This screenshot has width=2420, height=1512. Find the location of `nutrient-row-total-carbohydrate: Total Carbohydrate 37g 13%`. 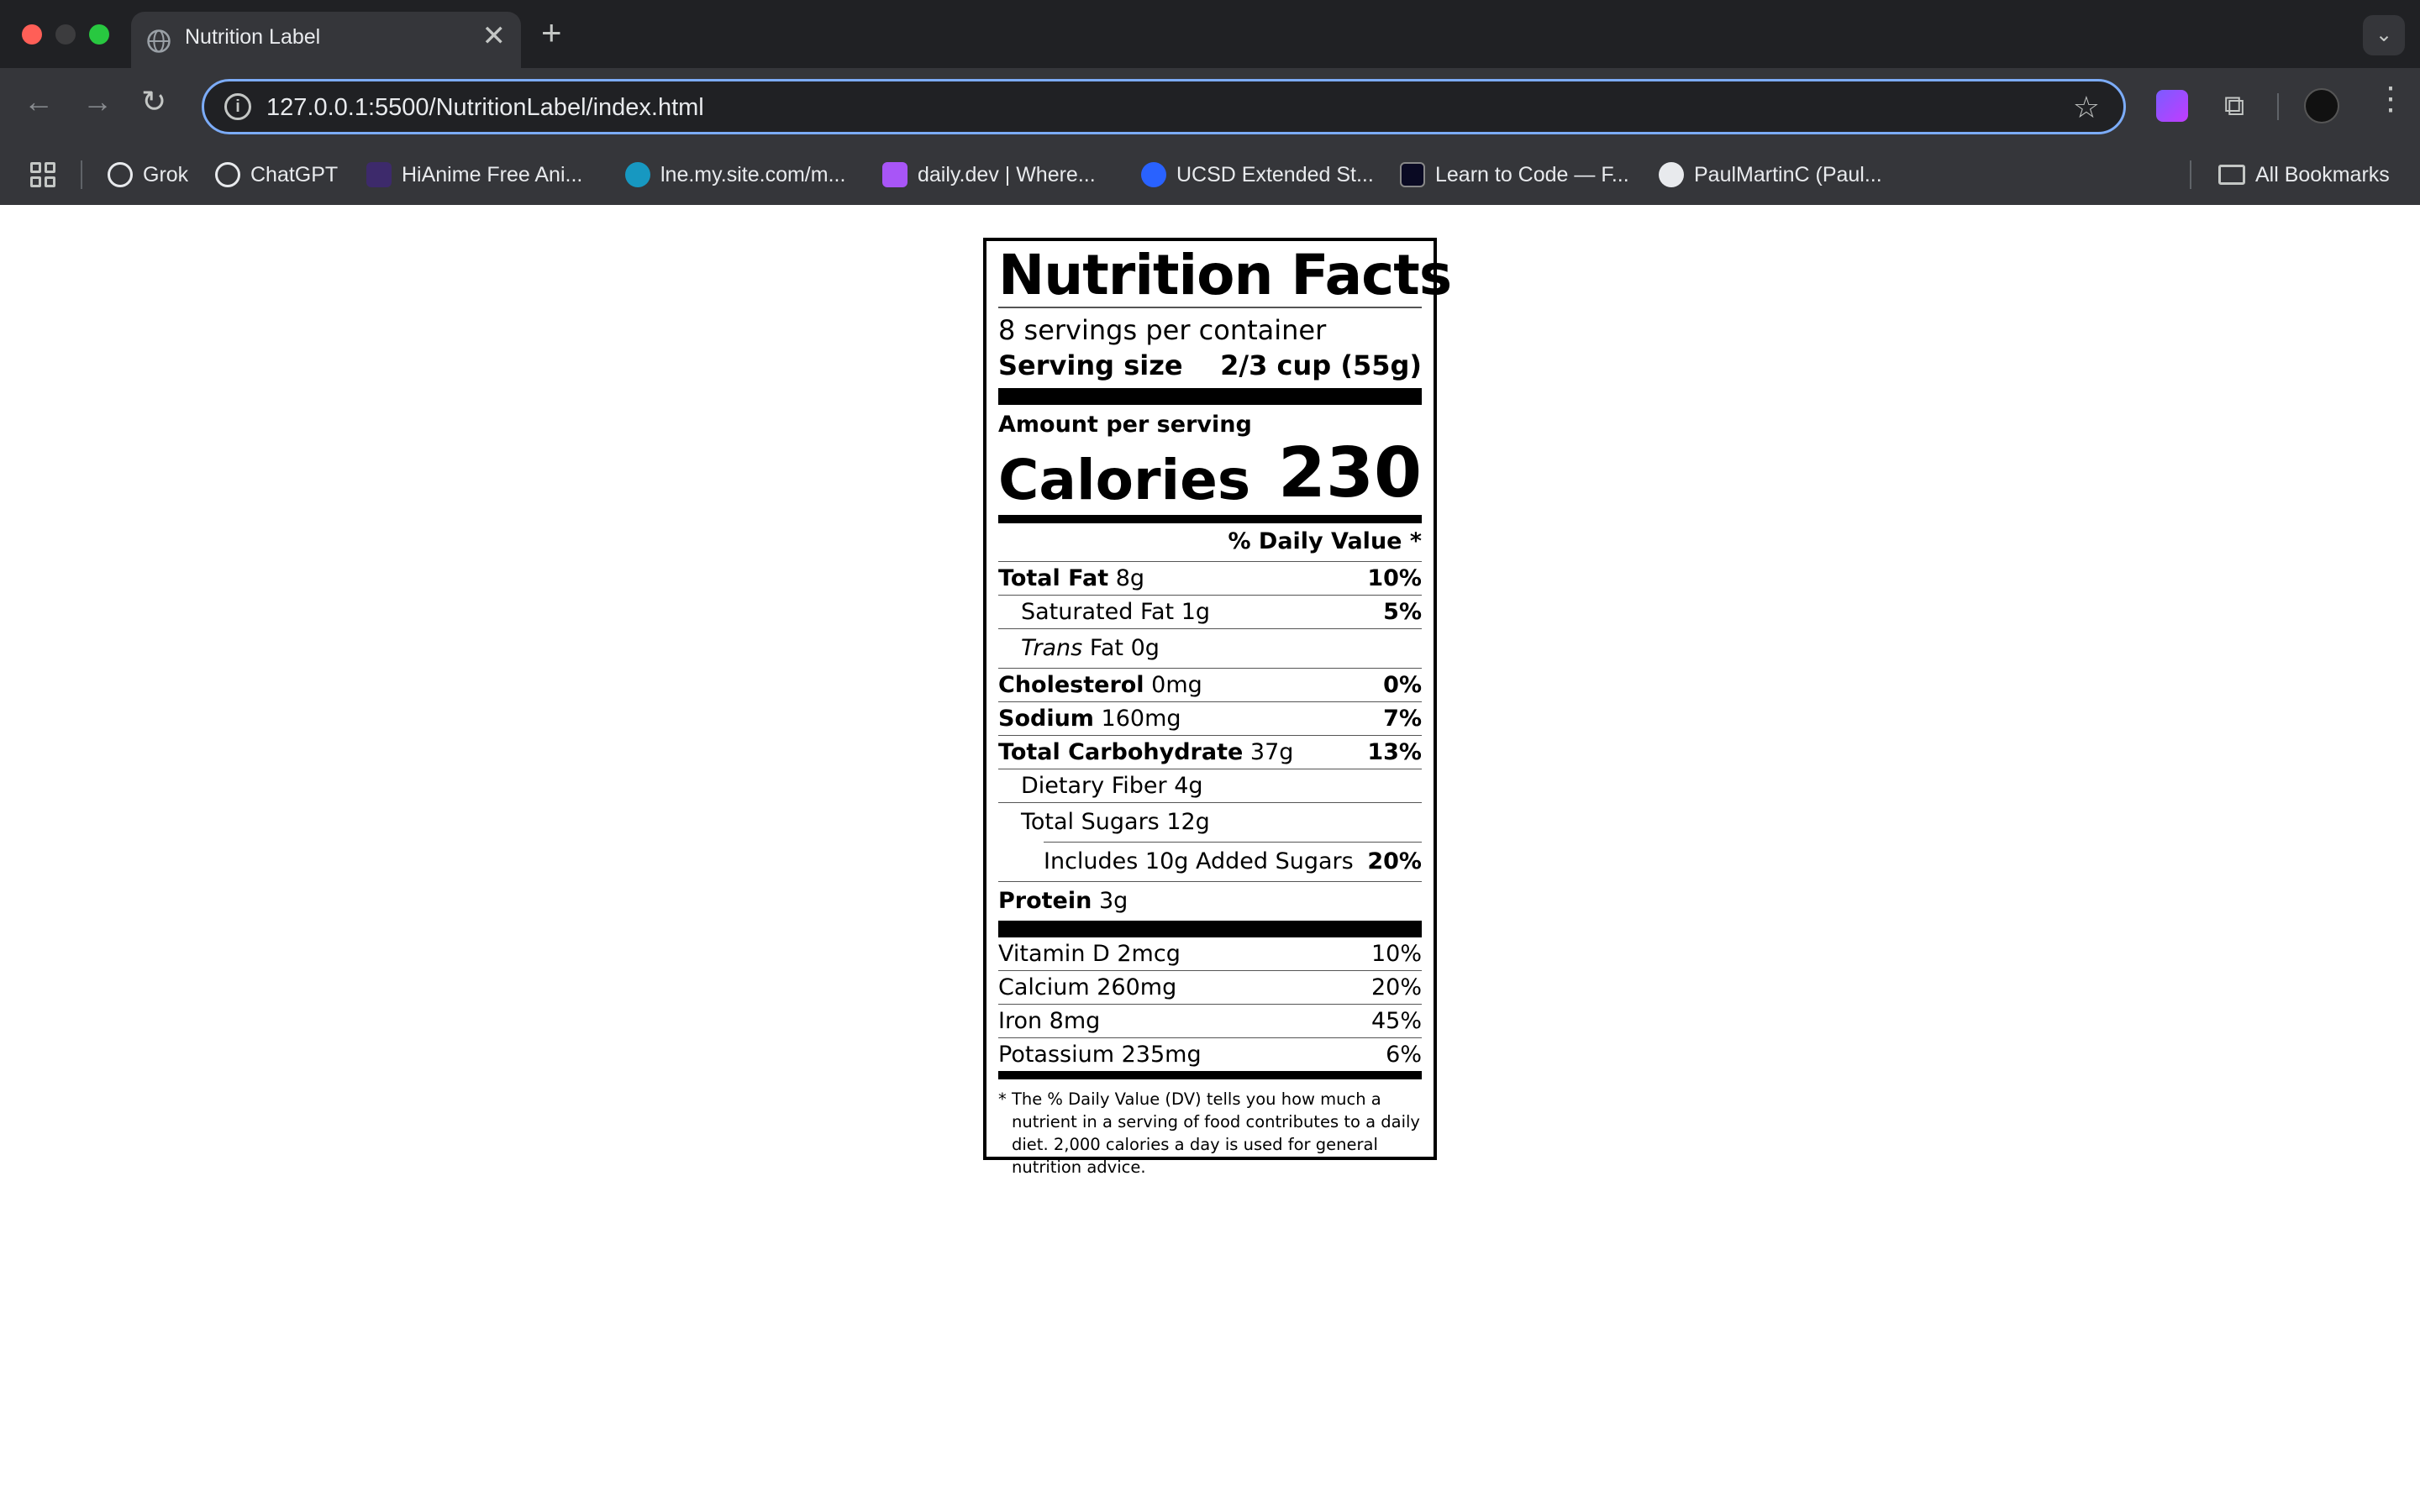

nutrient-row-total-carbohydrate: Total Carbohydrate 37g 13% is located at coordinates (1210, 751).